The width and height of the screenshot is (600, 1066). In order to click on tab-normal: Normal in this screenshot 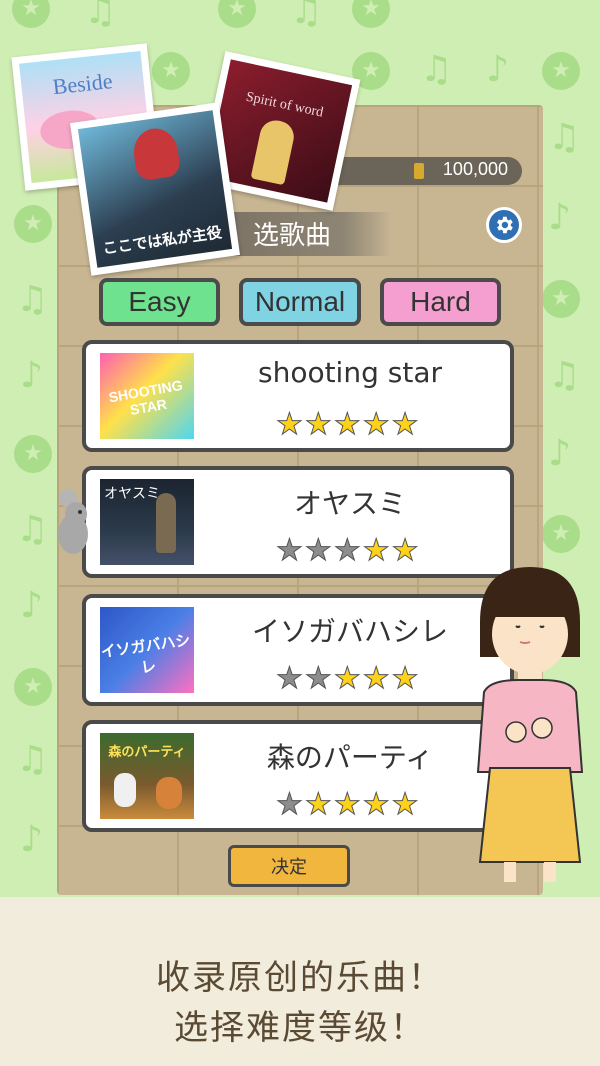, I will do `click(300, 302)`.